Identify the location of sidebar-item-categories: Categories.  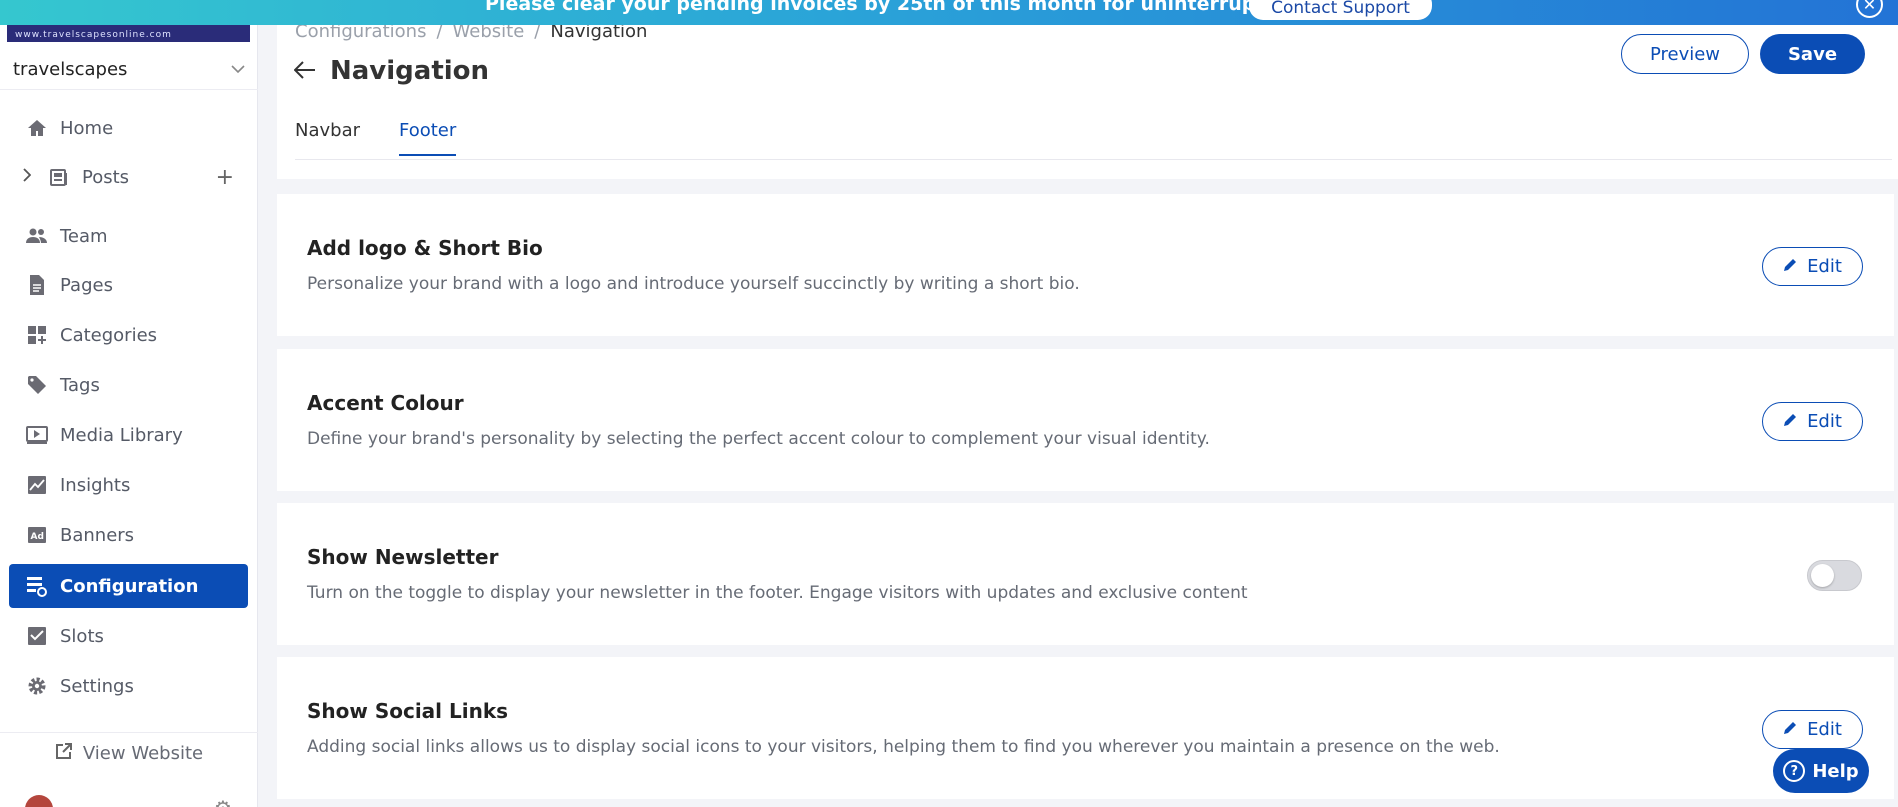
(128, 335).